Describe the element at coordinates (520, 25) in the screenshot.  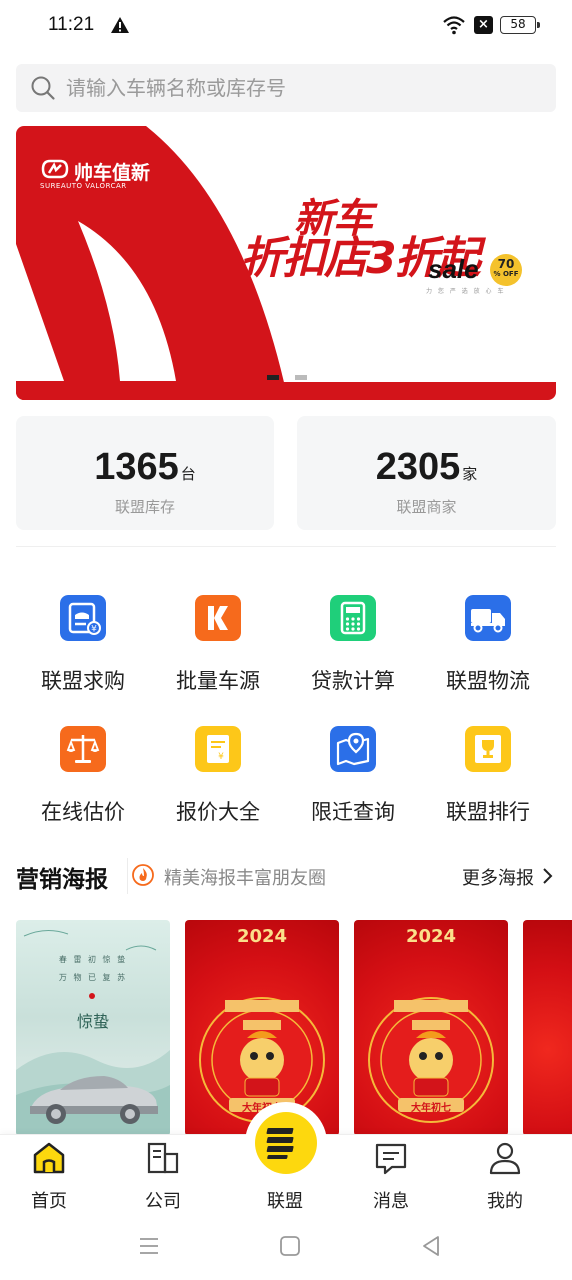
I see `battery-indicator: 58` at that location.